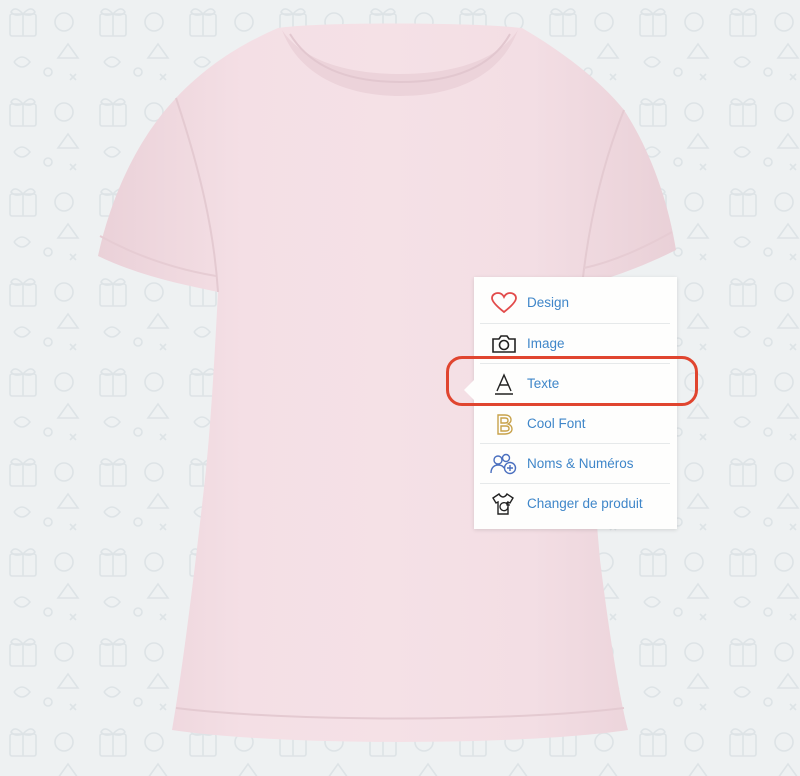  I want to click on menu-item-changer-de-produit: Changer de produit, so click(575, 503).